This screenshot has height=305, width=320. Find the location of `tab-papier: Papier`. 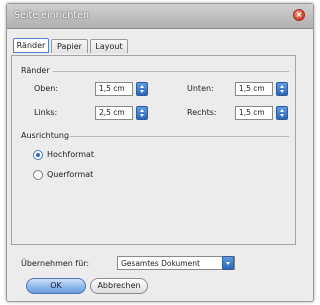

tab-papier: Papier is located at coordinates (69, 46).